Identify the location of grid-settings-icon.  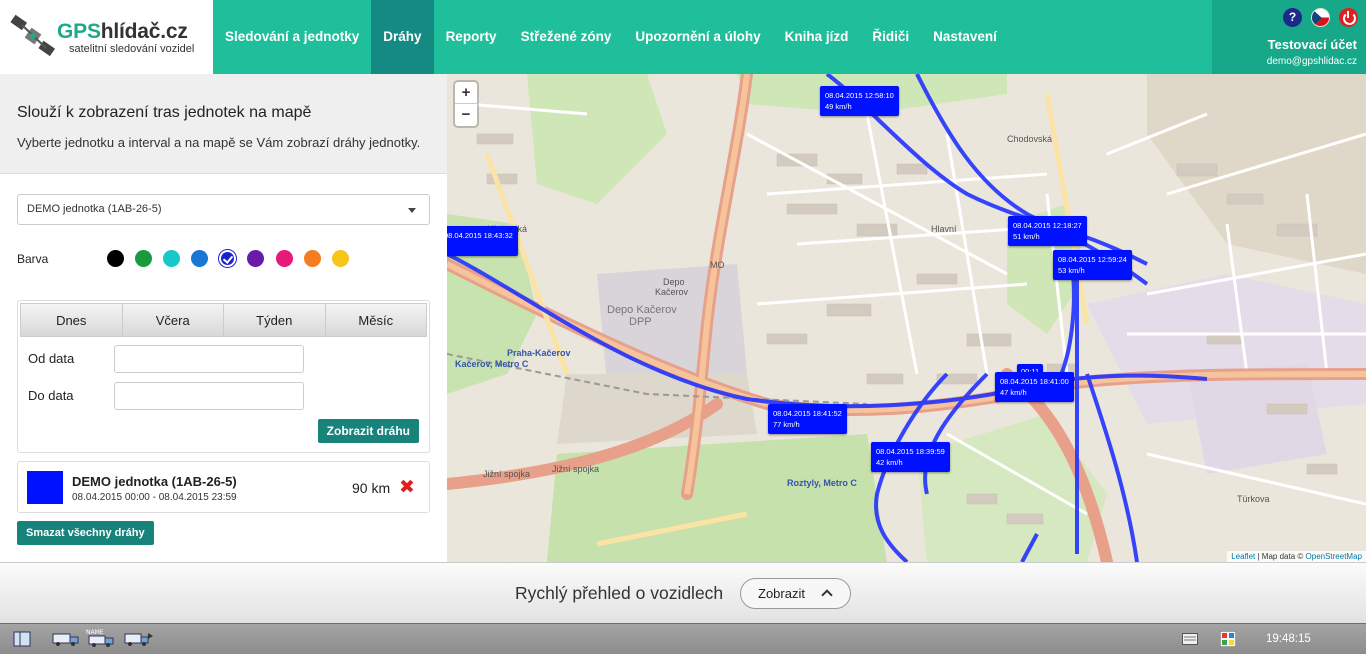
(1228, 639).